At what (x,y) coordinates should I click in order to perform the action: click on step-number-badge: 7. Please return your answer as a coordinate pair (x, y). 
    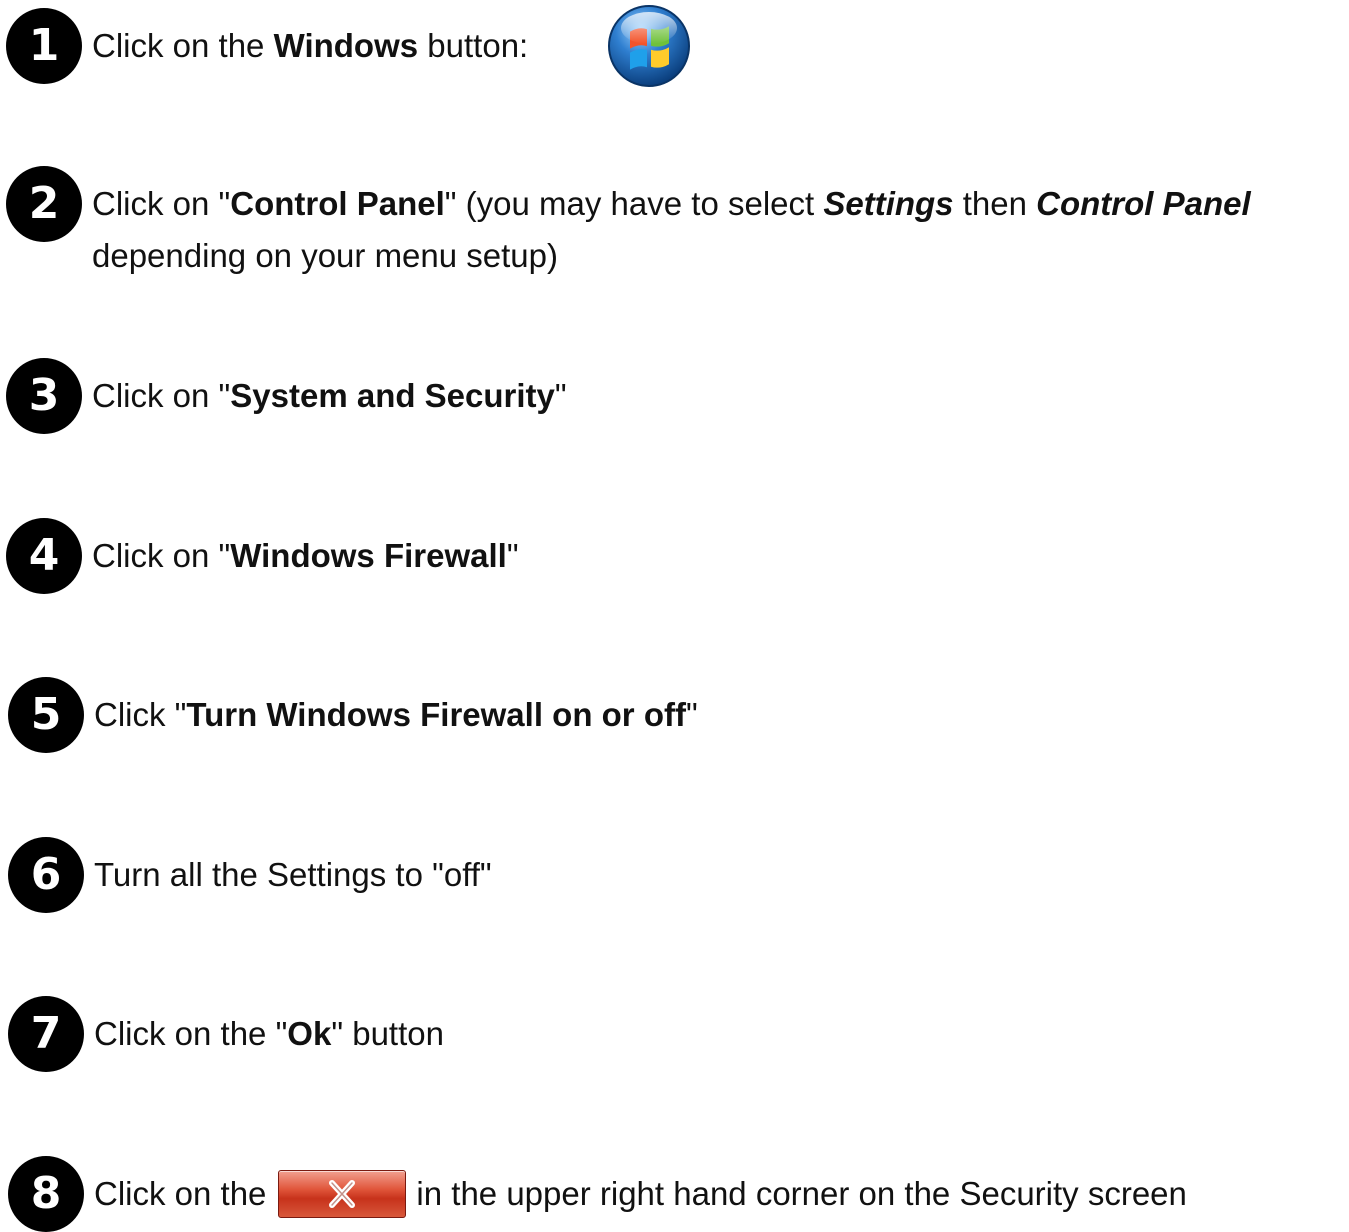
    Looking at the image, I should click on (46, 1034).